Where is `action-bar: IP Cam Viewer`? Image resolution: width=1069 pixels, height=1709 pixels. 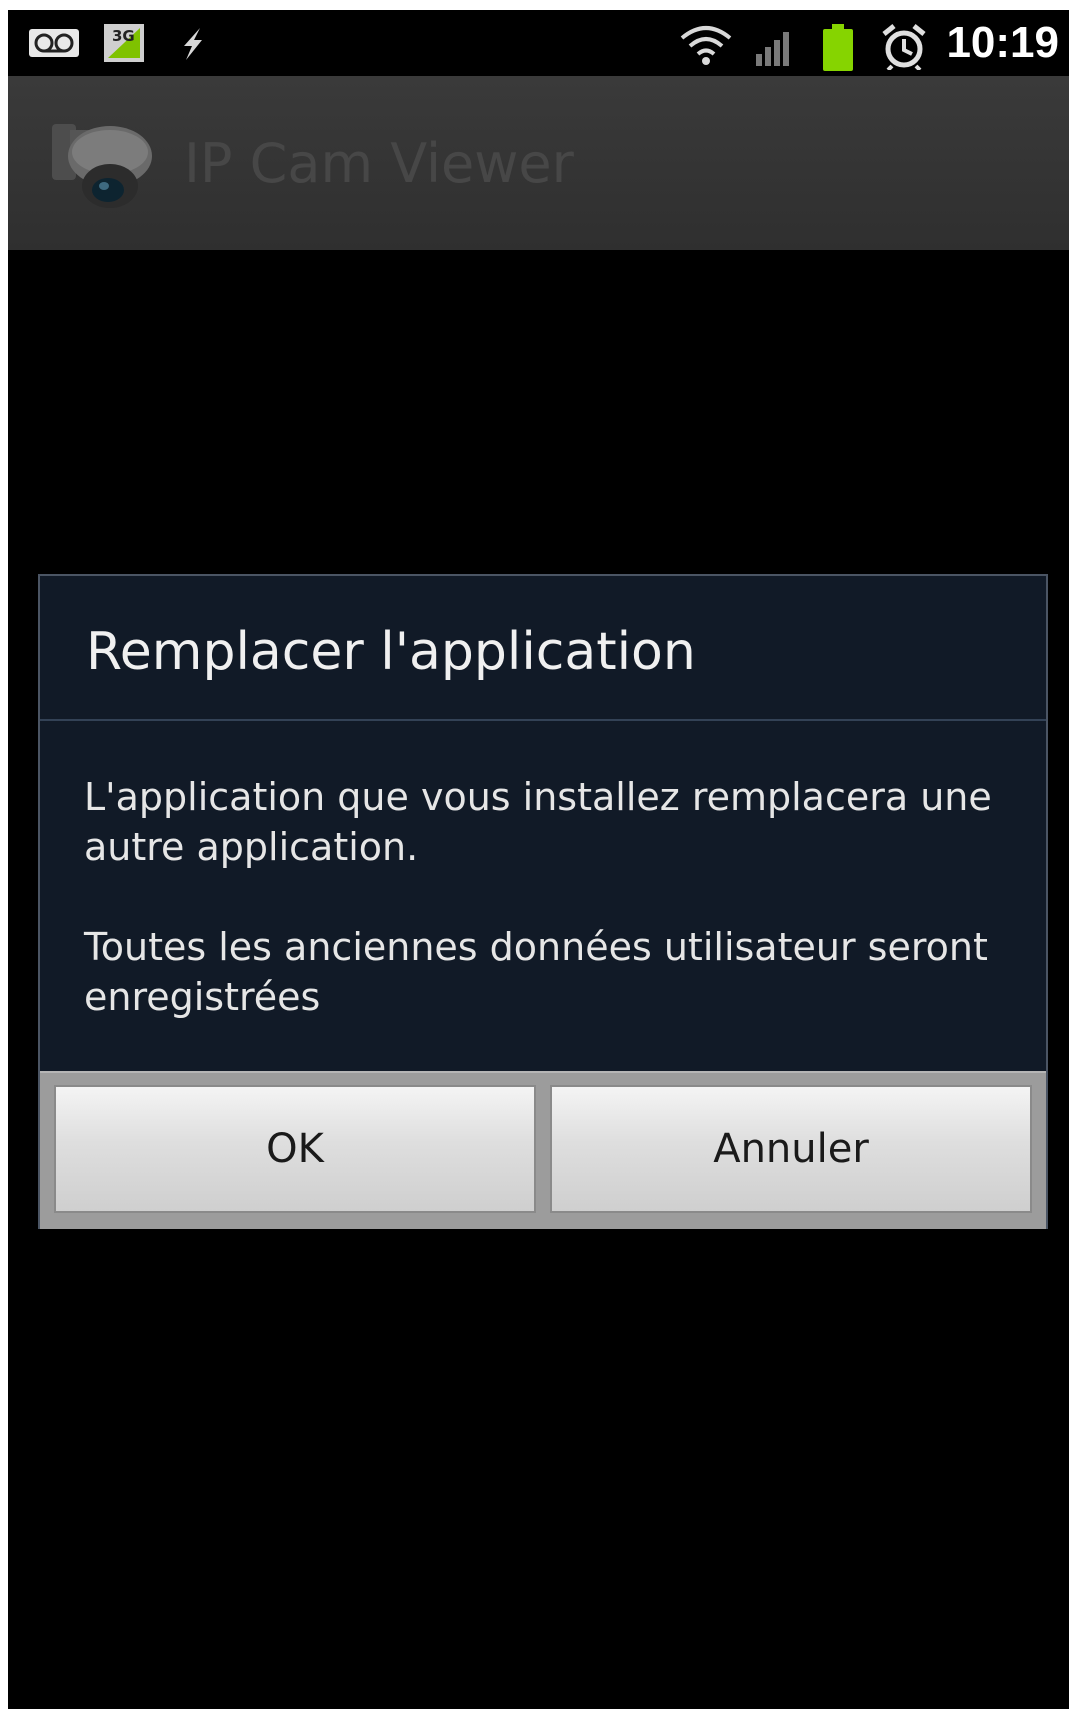
action-bar: IP Cam Viewer is located at coordinates (538, 163).